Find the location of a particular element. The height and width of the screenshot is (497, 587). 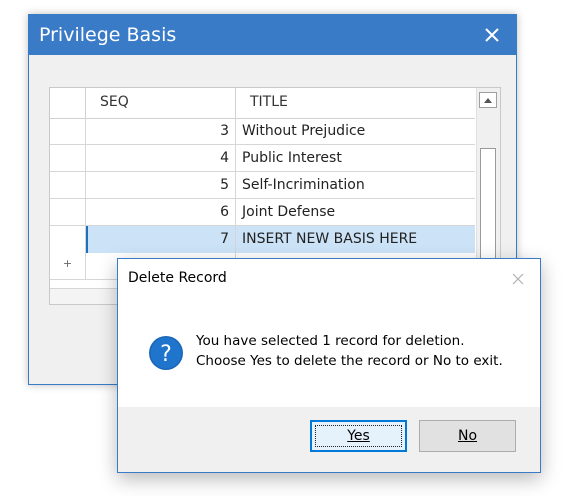

dialog-button-bar: Yes No is located at coordinates (329, 439).